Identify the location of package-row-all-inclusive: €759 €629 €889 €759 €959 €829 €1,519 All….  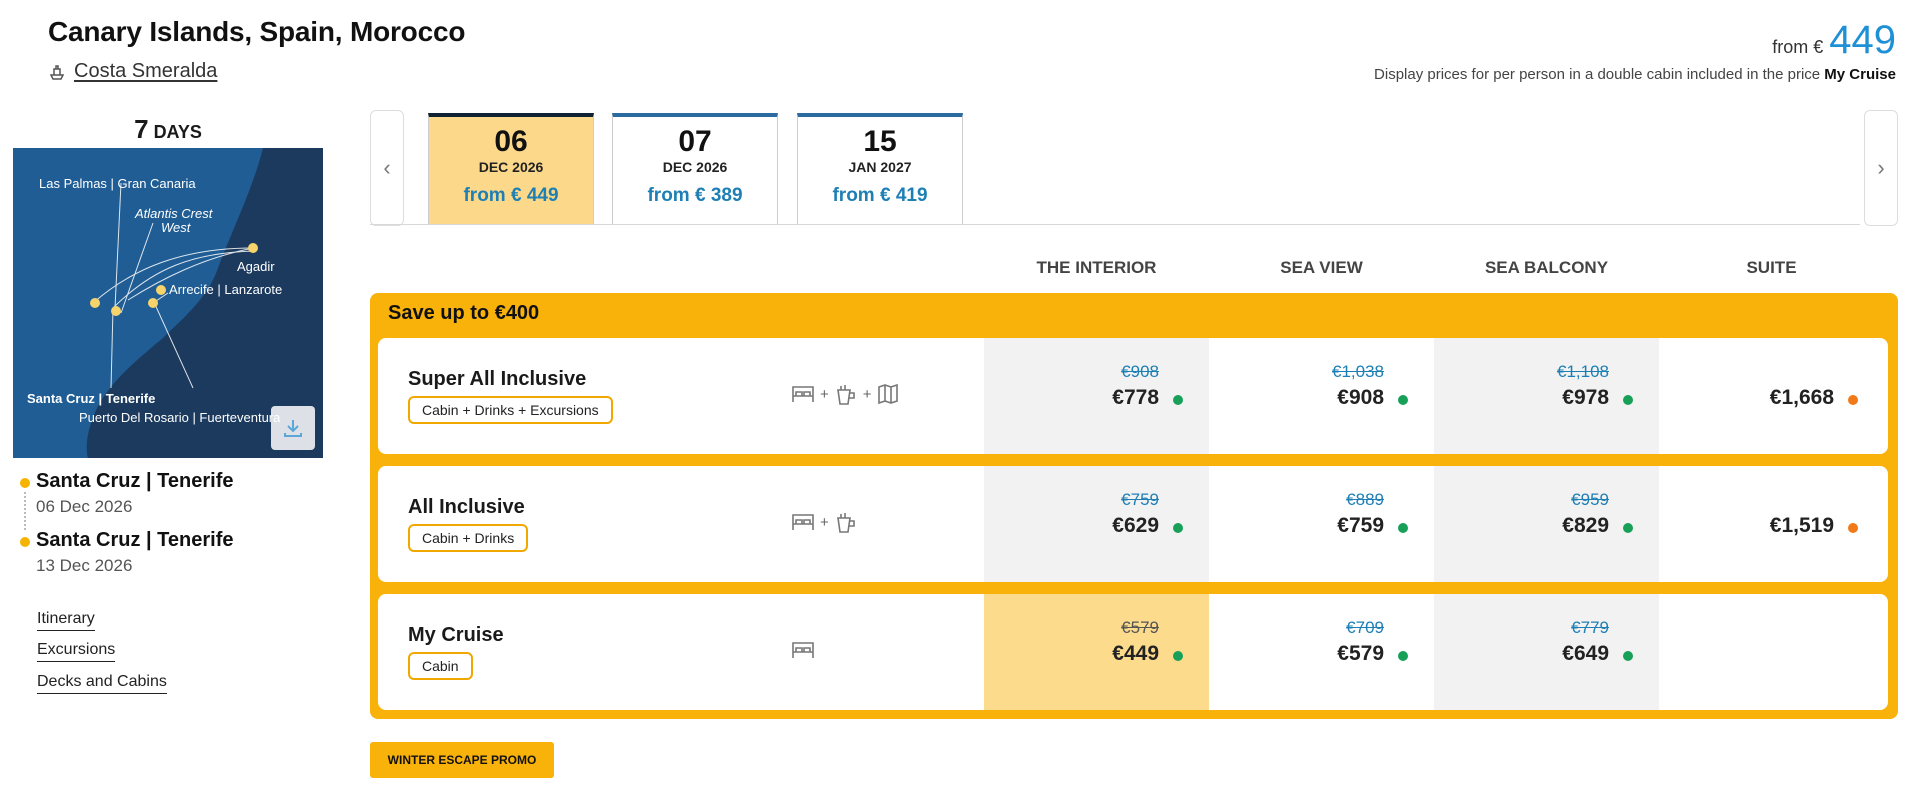
(1133, 524).